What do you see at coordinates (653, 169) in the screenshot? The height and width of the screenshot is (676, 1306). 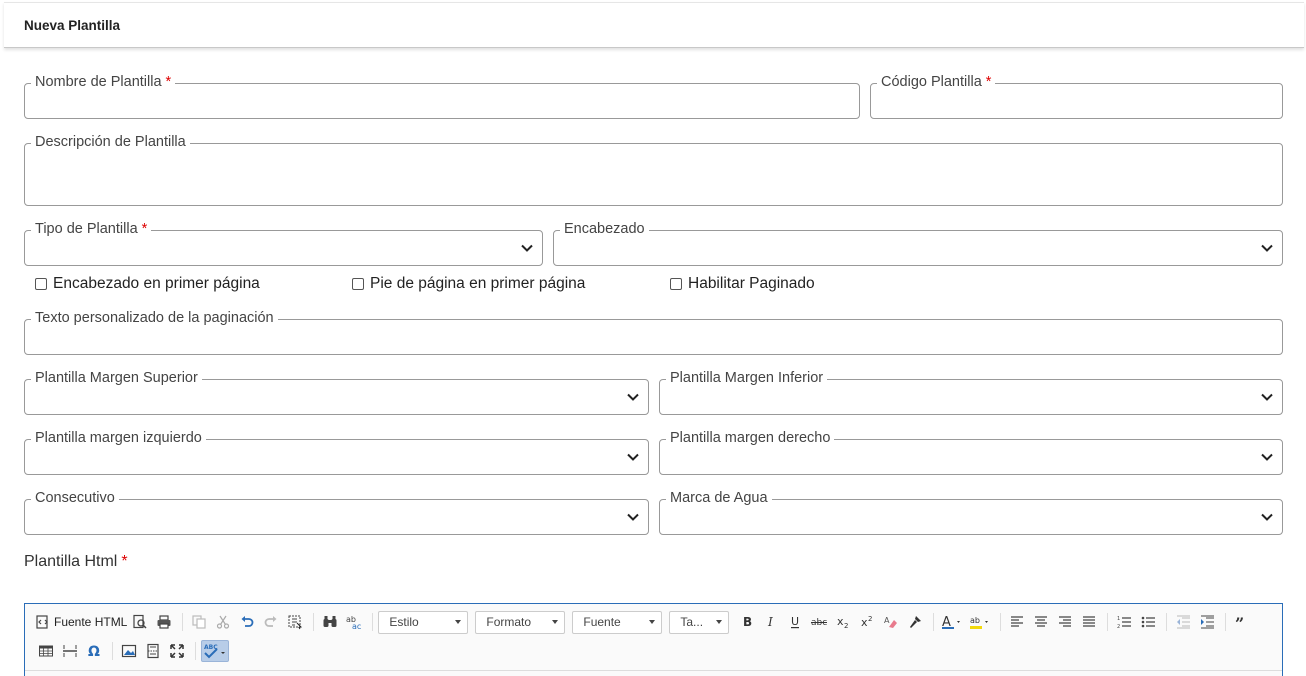 I see `descripcion-plantilla-textarea: Descripción de Plantilla` at bounding box center [653, 169].